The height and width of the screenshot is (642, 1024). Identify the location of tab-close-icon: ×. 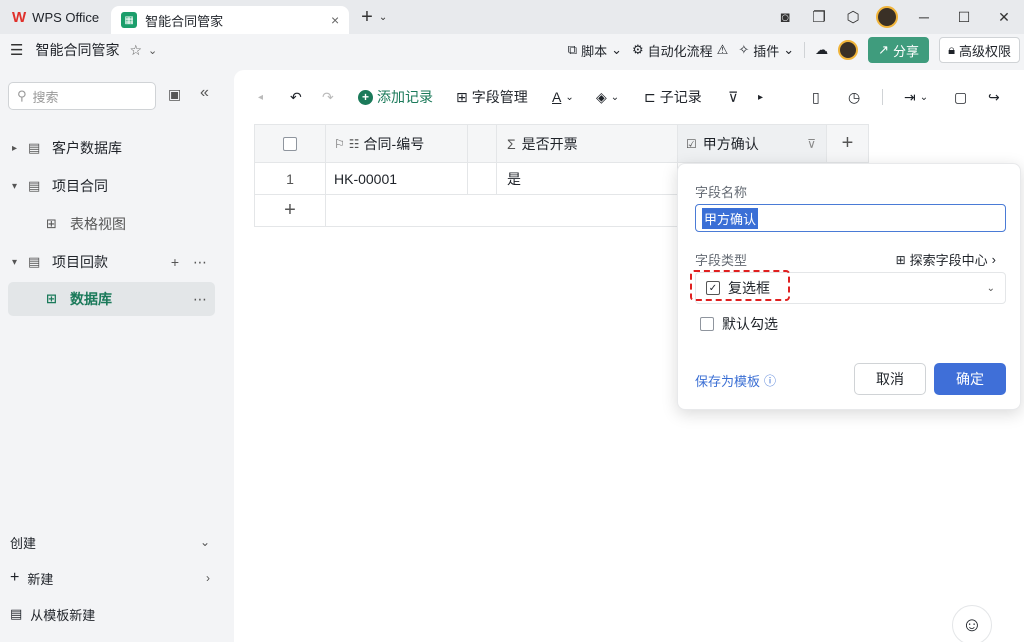
(335, 20).